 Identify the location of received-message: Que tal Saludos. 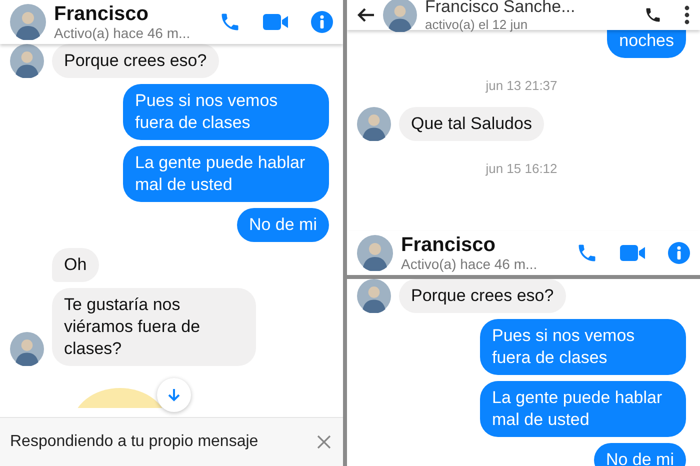
(471, 124).